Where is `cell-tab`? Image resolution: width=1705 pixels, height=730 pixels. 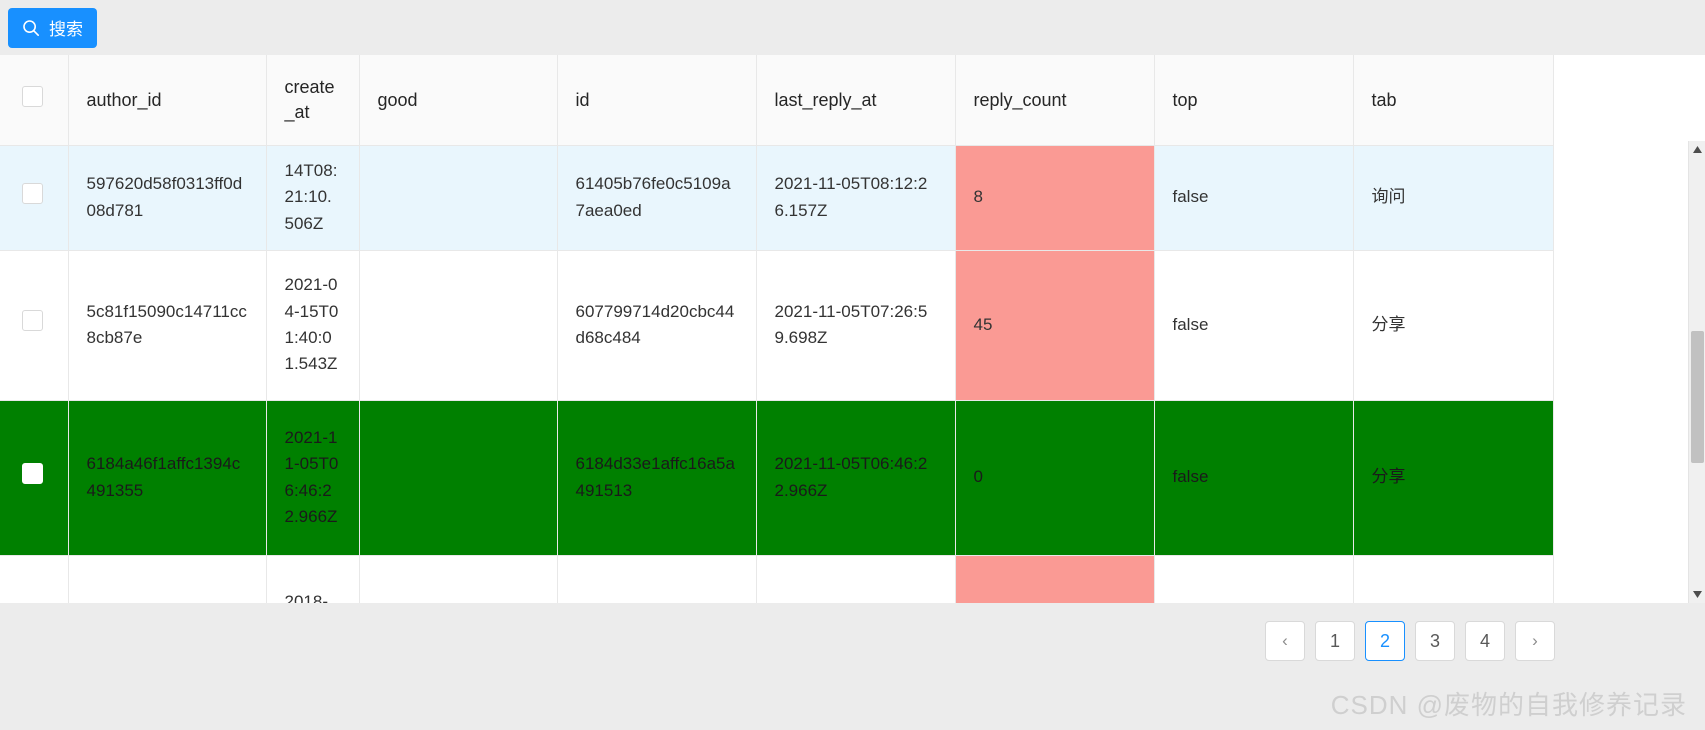 cell-tab is located at coordinates (1453, 579).